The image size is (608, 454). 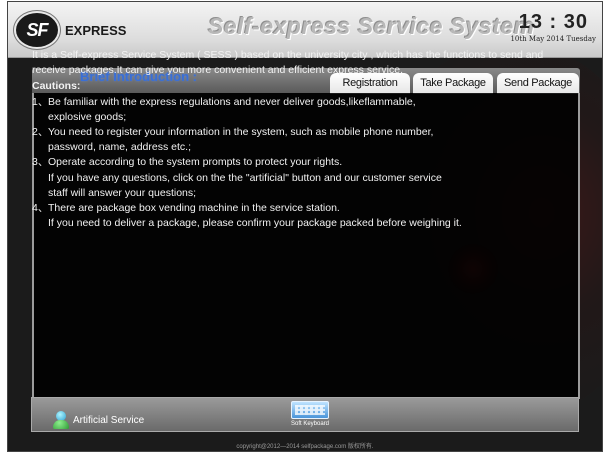 I want to click on soft-keyboard-button: Soft Keyboard, so click(x=310, y=416).